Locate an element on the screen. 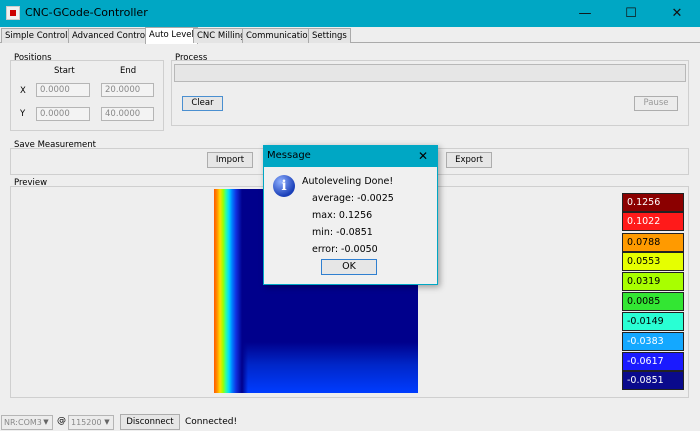 The width and height of the screenshot is (700, 431). legend-item: -0.0149 is located at coordinates (653, 321).